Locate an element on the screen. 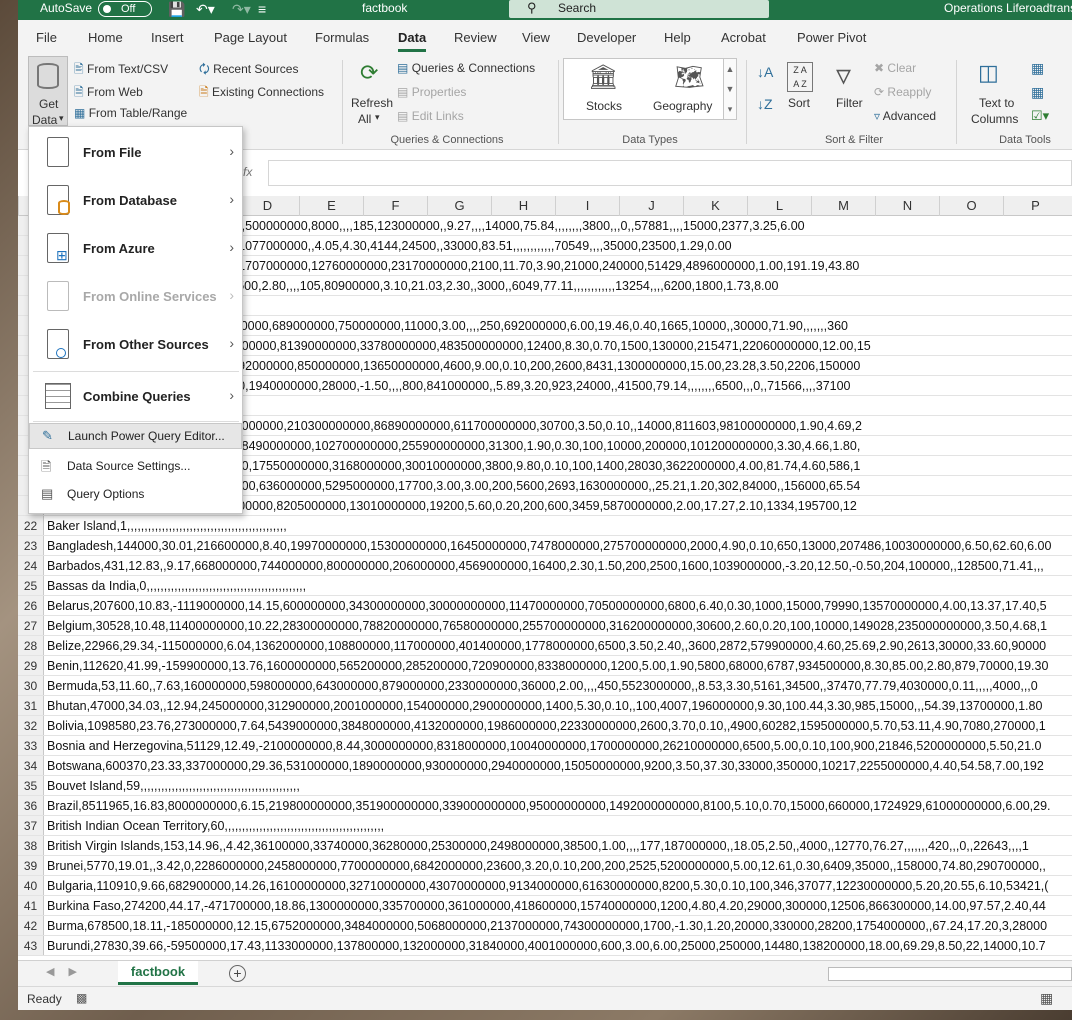 The width and height of the screenshot is (1072, 1020). column-header: I is located at coordinates (587, 206).